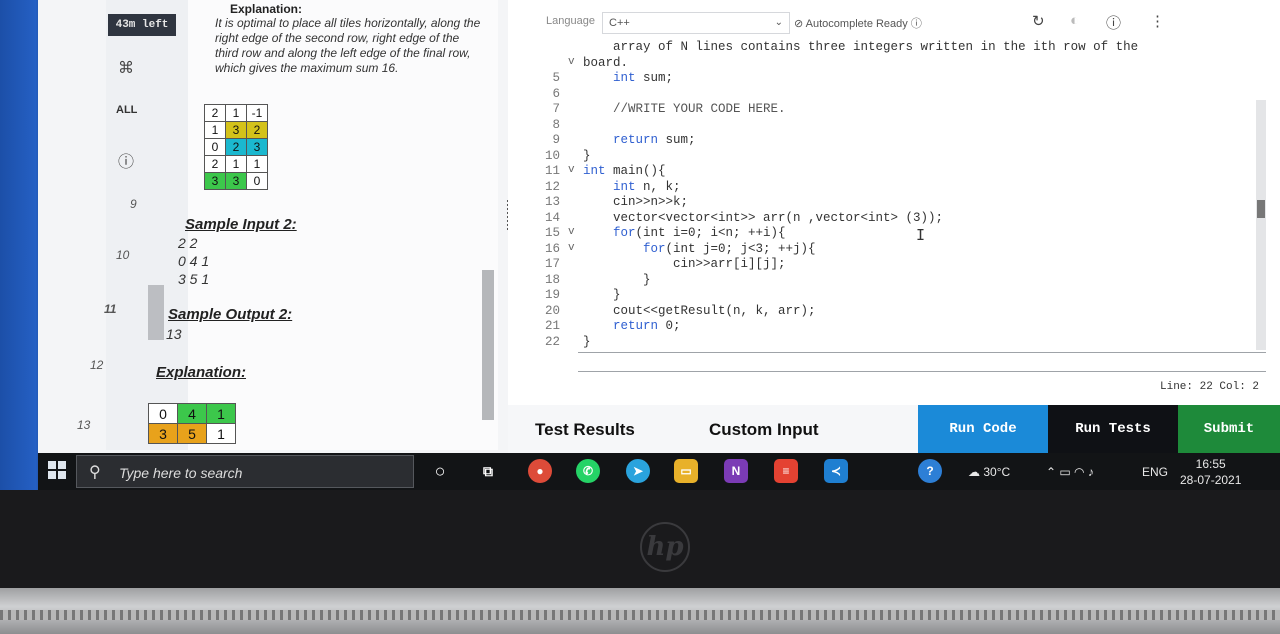 This screenshot has width=1280, height=634. Describe the element at coordinates (930, 471) in the screenshot. I see `help-app-icon: ?` at that location.